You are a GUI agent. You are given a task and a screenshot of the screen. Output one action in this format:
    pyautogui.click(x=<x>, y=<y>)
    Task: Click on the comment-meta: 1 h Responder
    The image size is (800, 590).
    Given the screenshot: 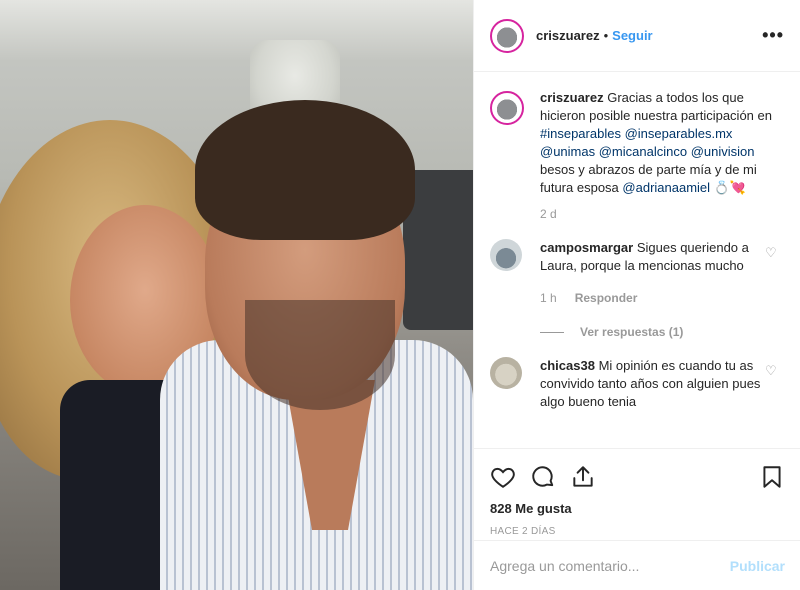 What is the action you would take?
    pyautogui.click(x=655, y=298)
    